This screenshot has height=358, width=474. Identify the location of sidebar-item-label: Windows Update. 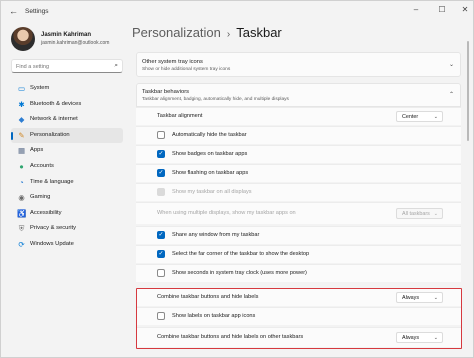
(52, 243).